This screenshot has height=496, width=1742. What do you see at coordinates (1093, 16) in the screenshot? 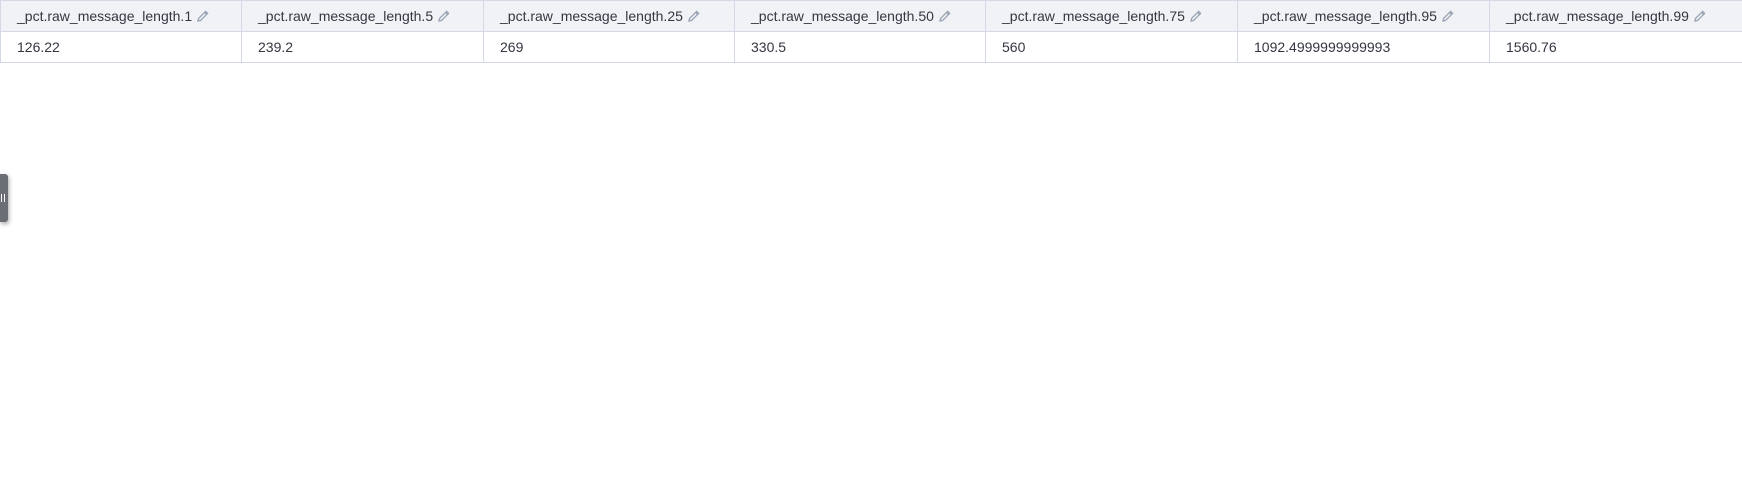
I see `column-header-label: _pct.raw_message_length.75` at bounding box center [1093, 16].